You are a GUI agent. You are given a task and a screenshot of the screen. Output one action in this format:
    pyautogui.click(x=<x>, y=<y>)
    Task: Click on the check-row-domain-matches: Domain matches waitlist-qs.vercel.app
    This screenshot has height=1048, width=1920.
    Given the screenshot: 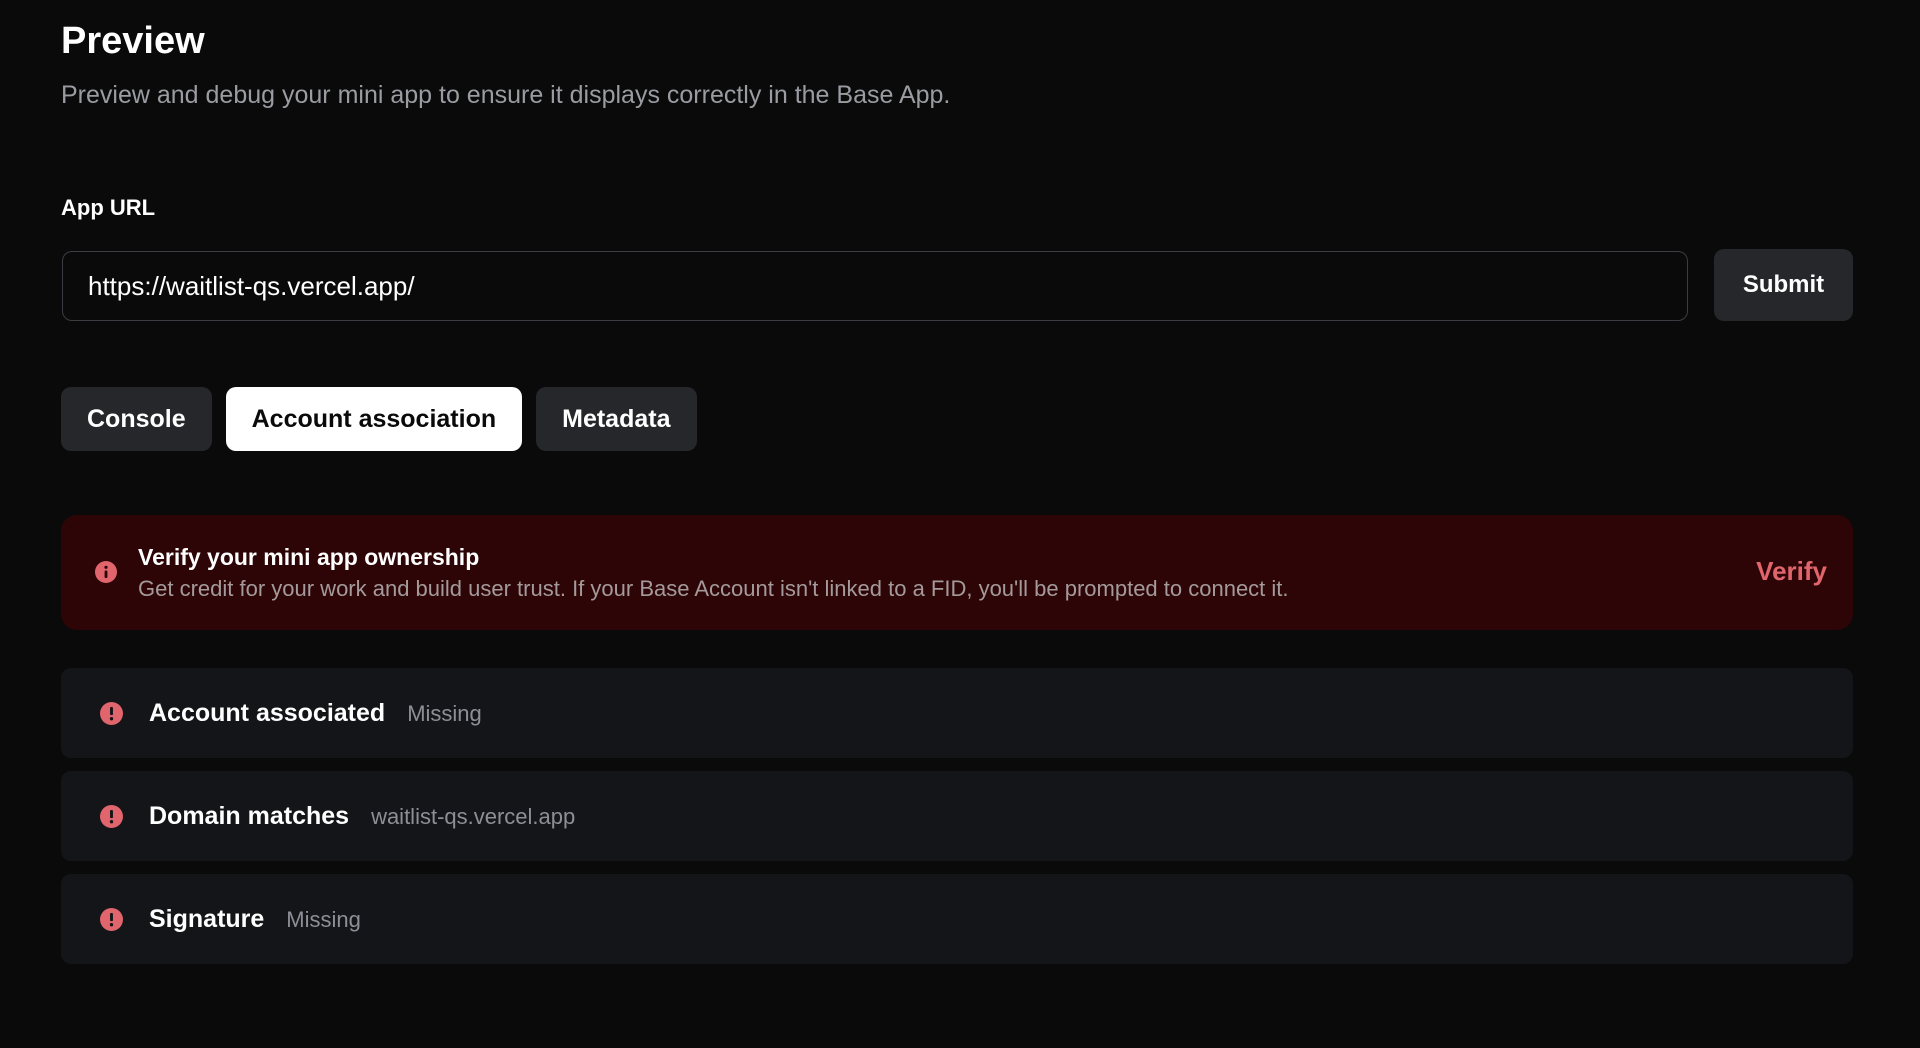 What is the action you would take?
    pyautogui.click(x=957, y=816)
    